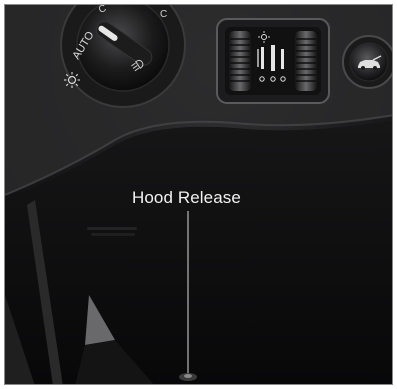 Image resolution: width=397 pixels, height=389 pixels. What do you see at coordinates (163, 14) in the screenshot?
I see `svg-text: C` at bounding box center [163, 14].